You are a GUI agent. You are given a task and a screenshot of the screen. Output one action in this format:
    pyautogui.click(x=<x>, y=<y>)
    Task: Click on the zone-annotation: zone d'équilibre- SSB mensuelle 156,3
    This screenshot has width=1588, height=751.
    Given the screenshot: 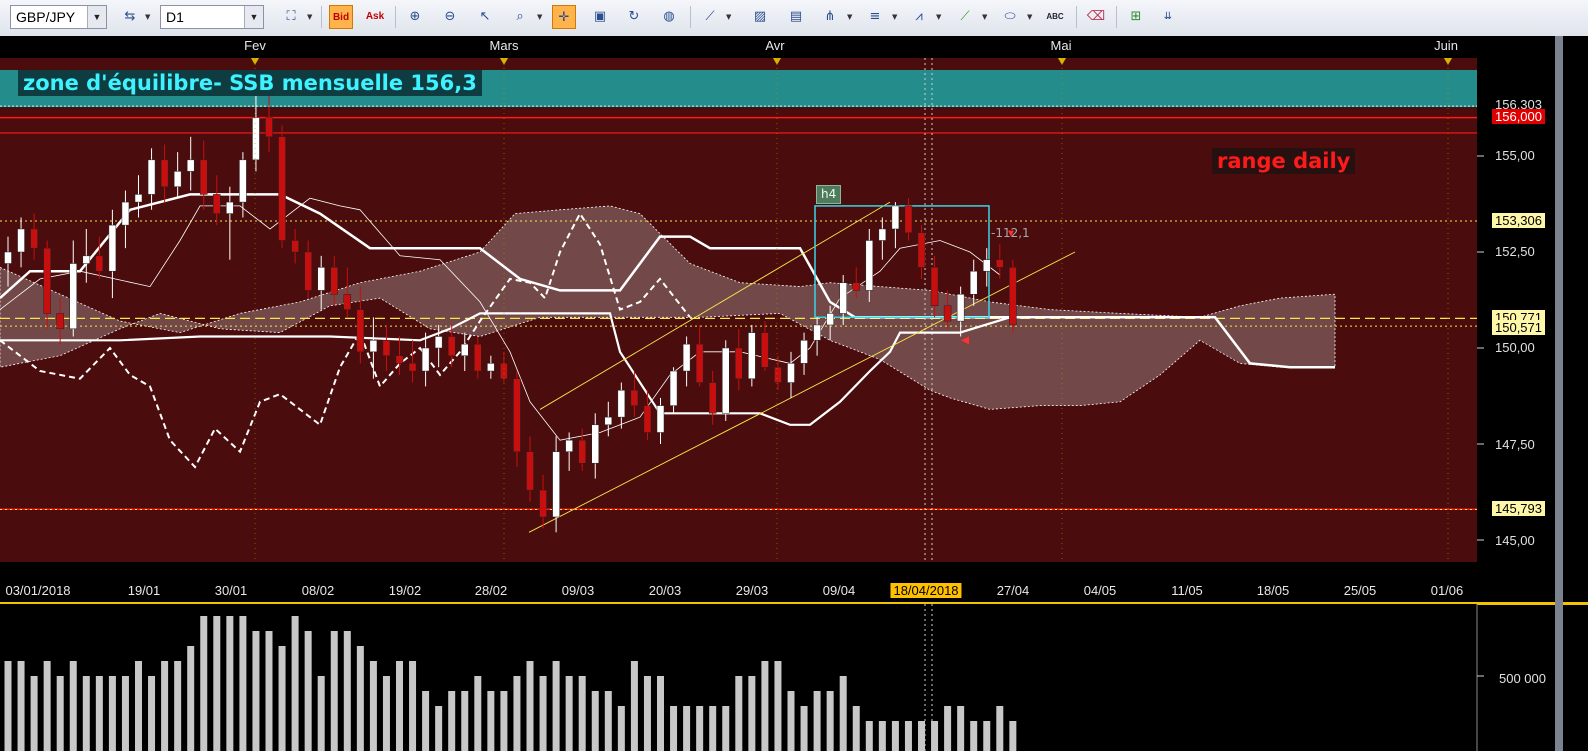 What is the action you would take?
    pyautogui.click(x=250, y=83)
    